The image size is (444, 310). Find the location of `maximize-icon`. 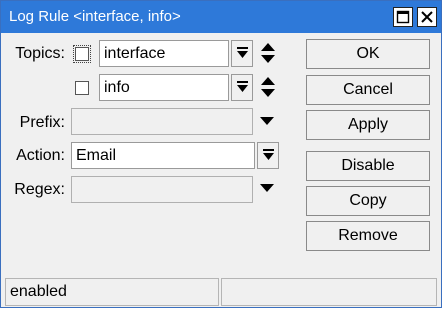

maximize-icon is located at coordinates (403, 17).